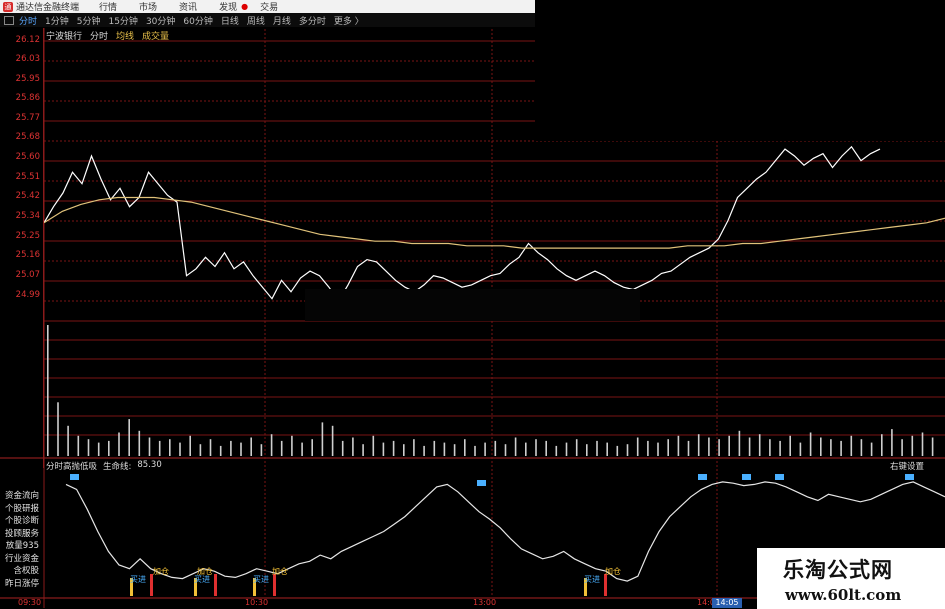  I want to click on price-tick: 25.51, so click(27, 177).